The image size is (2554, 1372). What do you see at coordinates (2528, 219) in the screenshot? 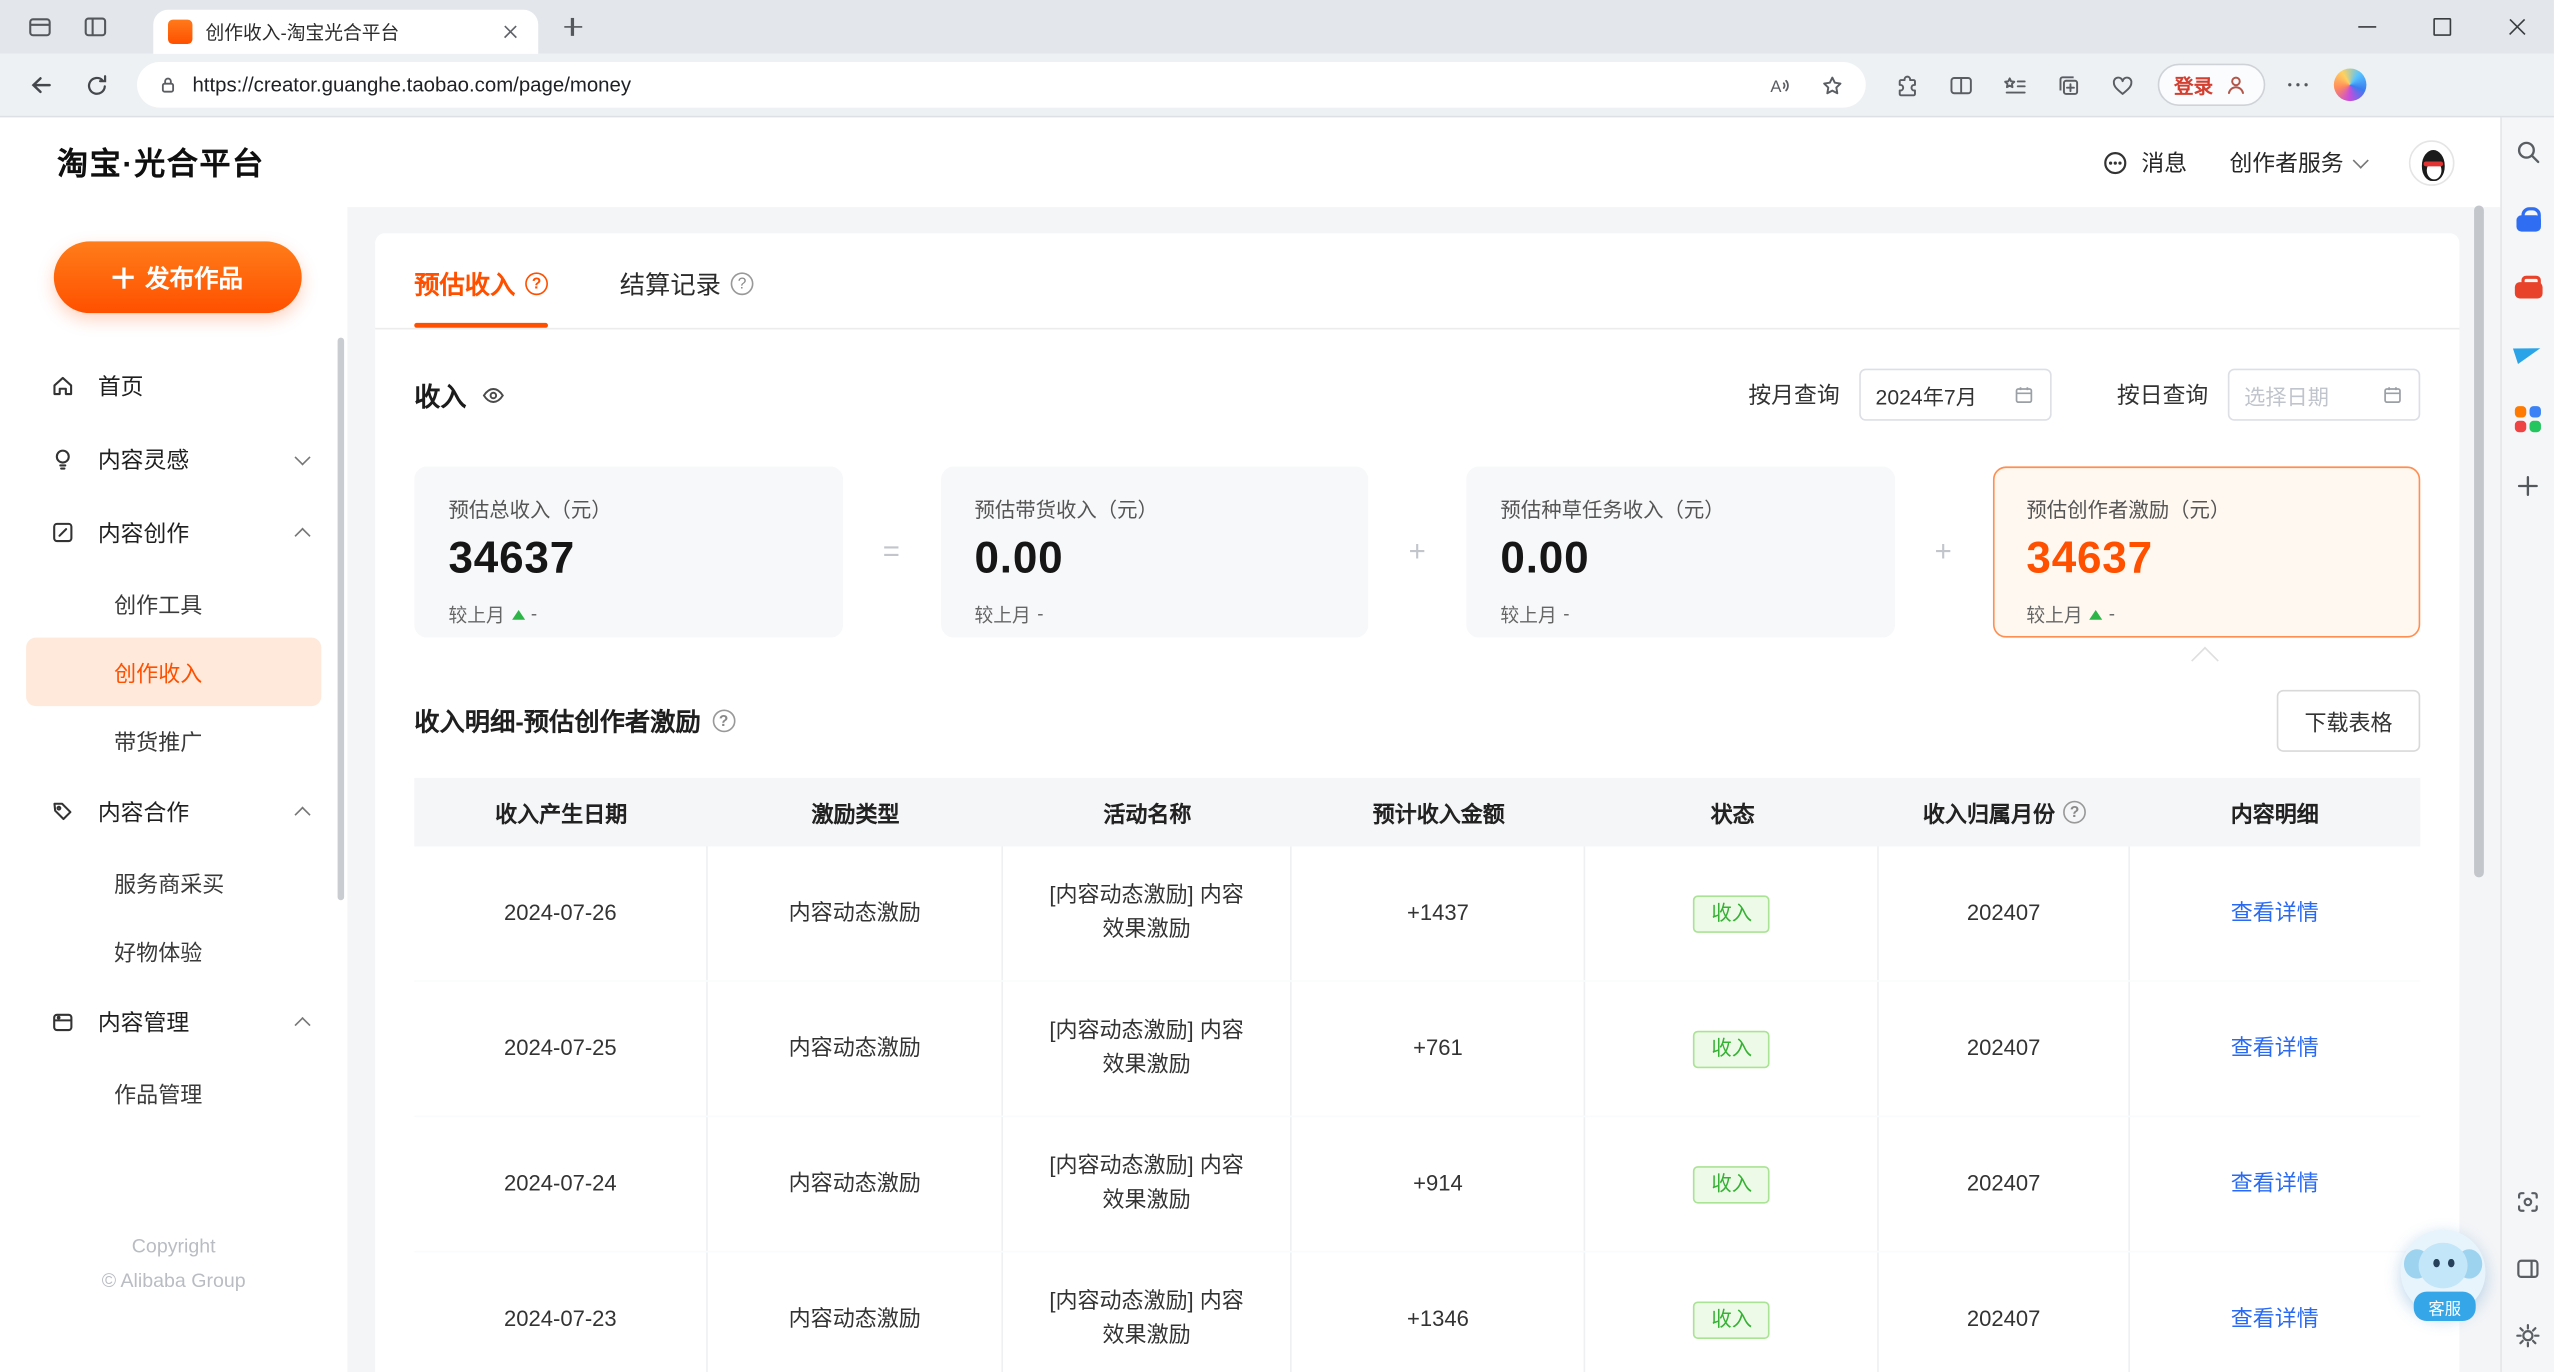
I see `shopping-icon` at bounding box center [2528, 219].